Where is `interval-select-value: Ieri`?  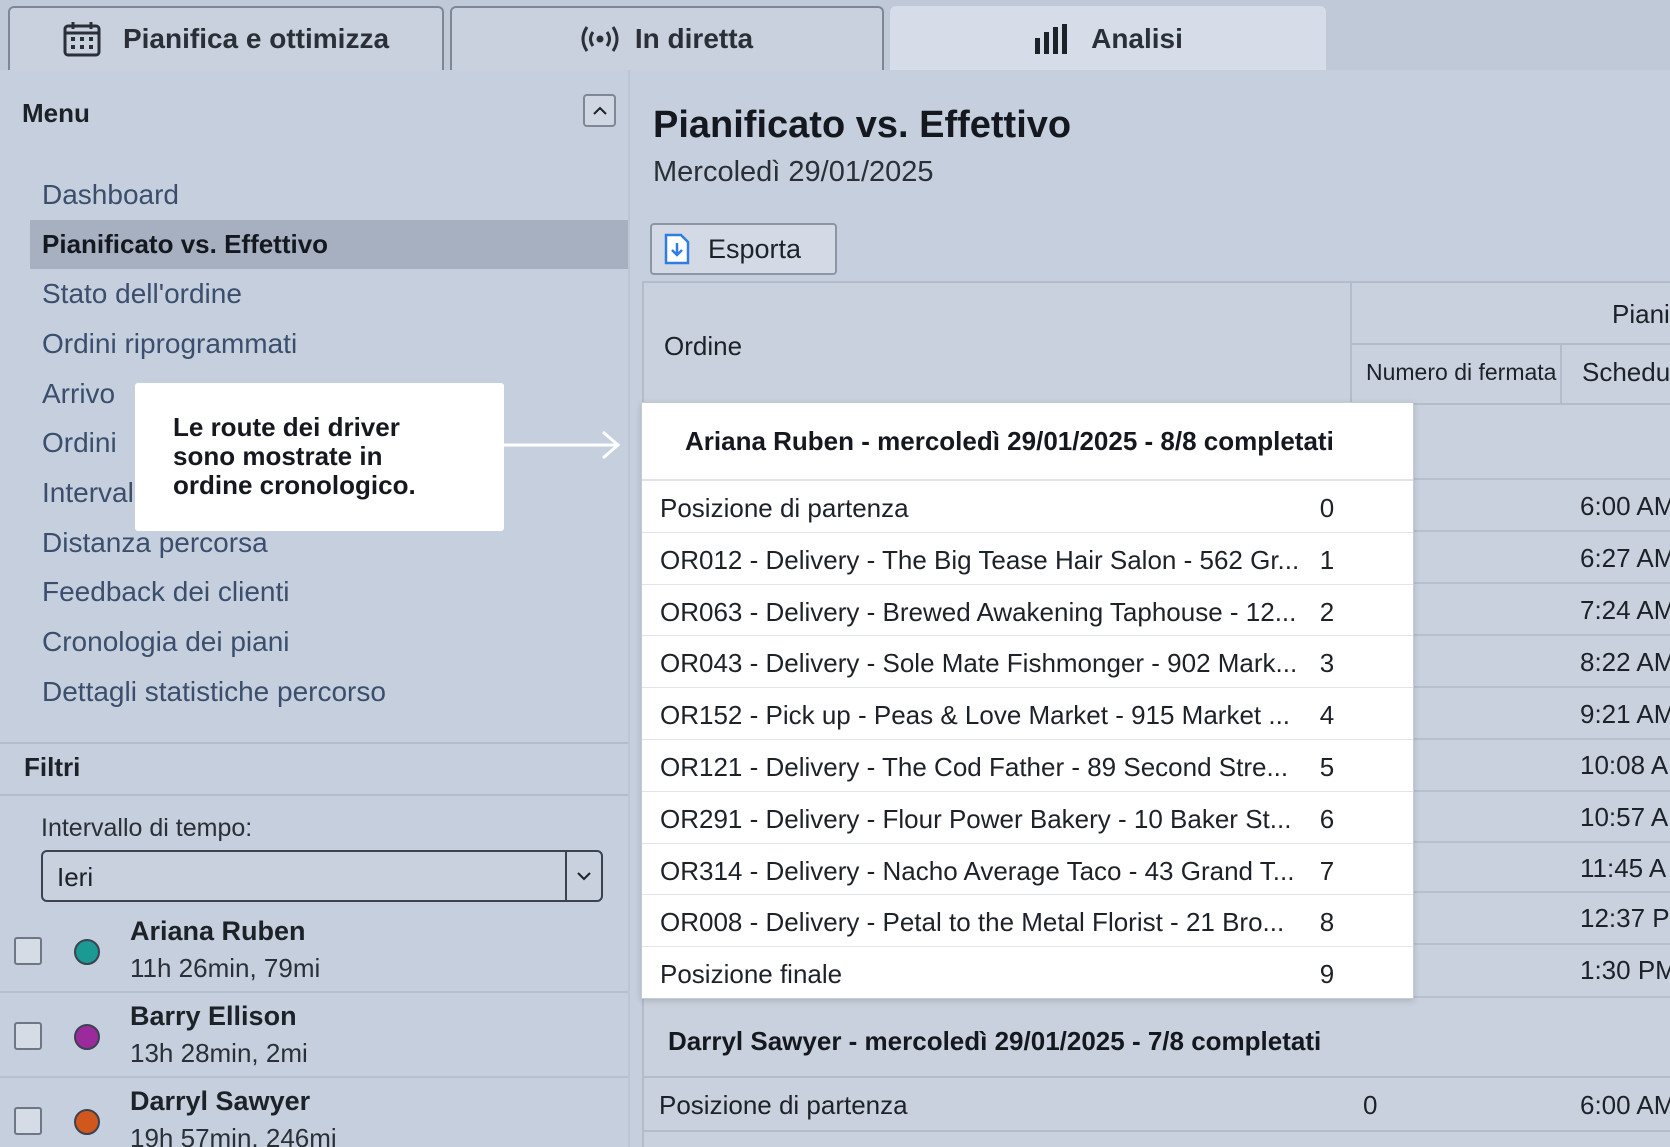
interval-select-value: Ieri is located at coordinates (75, 877).